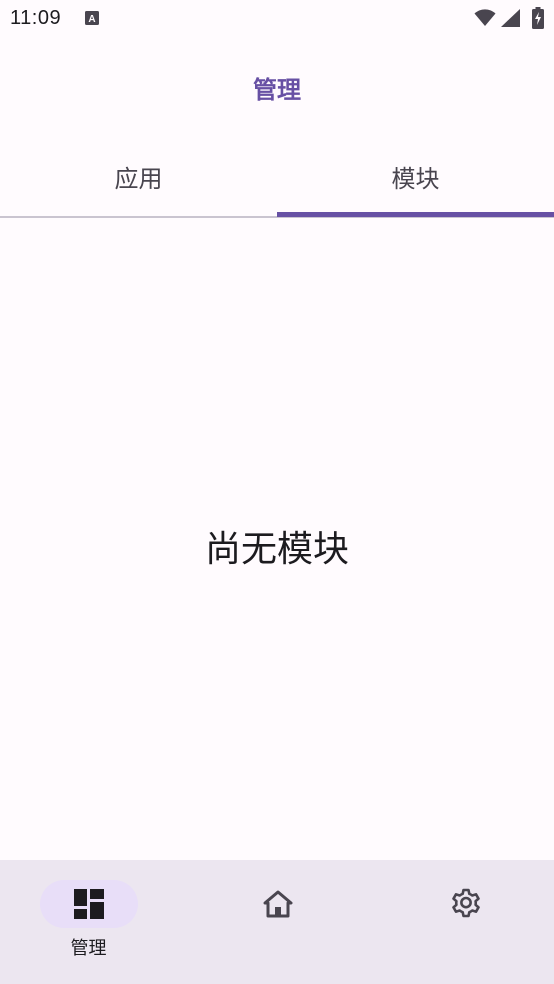 The image size is (554, 984). What do you see at coordinates (277, 90) in the screenshot?
I see `page-title: 管理` at bounding box center [277, 90].